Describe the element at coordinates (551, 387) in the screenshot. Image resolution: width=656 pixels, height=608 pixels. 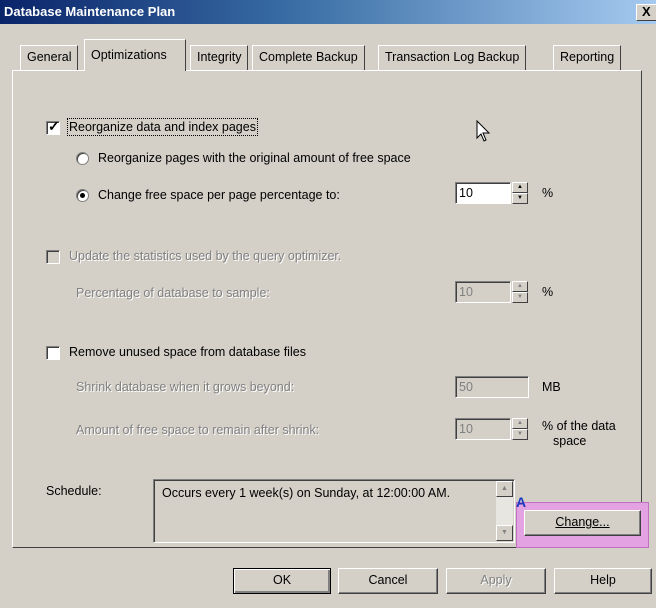
I see `shrink-threshold-unit: MB` at that location.